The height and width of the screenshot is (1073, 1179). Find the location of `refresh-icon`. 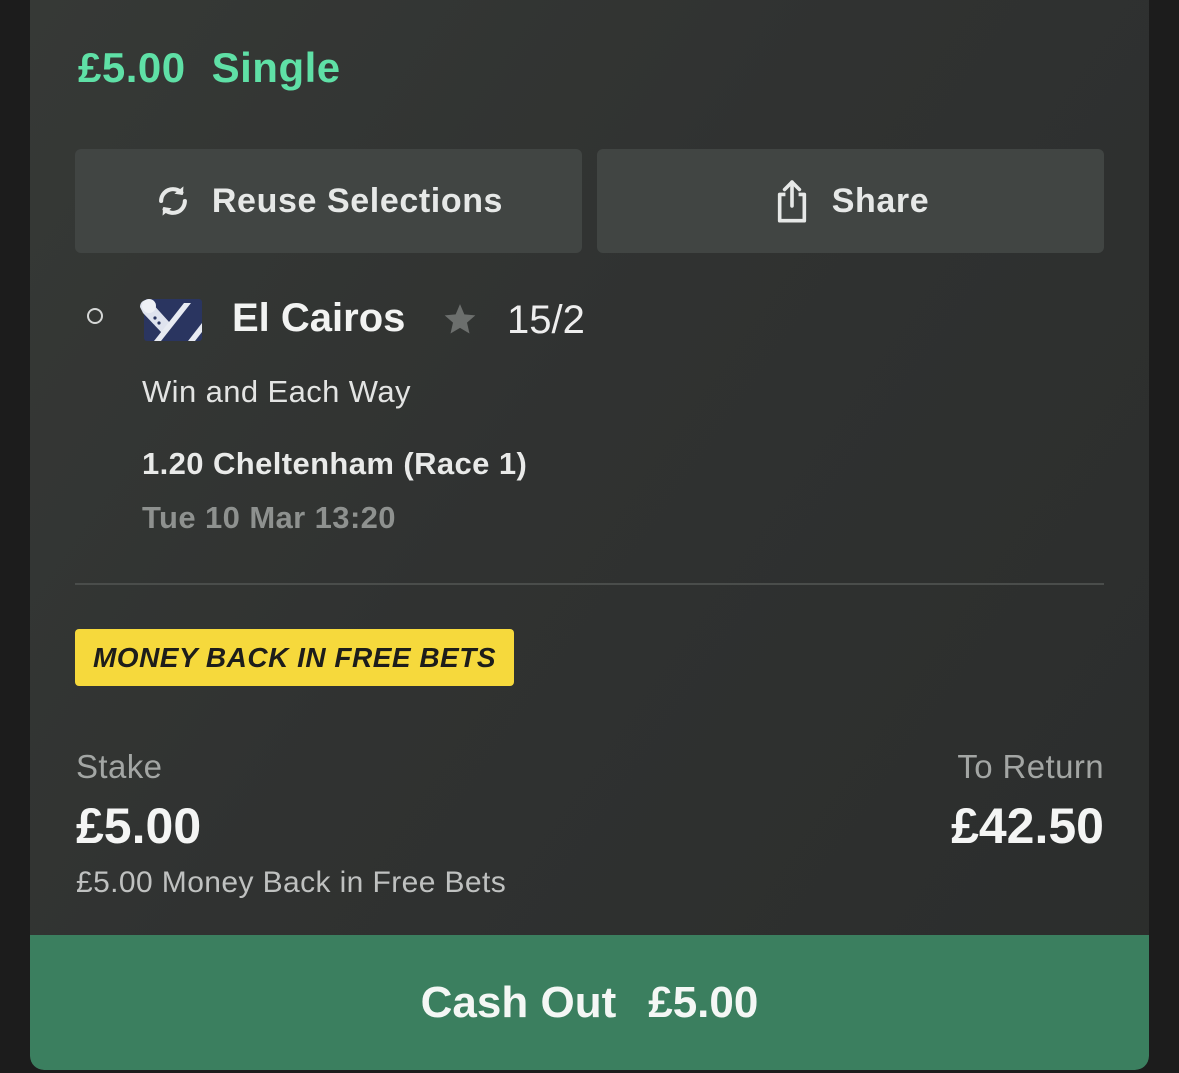

refresh-icon is located at coordinates (173, 201).